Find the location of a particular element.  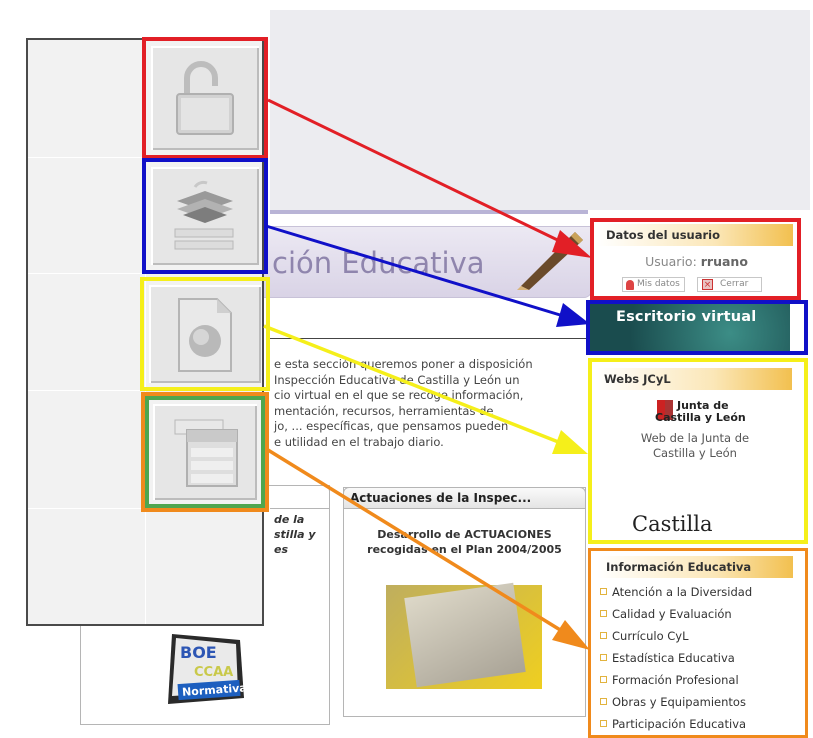

arrow-orange is located at coordinates (428, 549).